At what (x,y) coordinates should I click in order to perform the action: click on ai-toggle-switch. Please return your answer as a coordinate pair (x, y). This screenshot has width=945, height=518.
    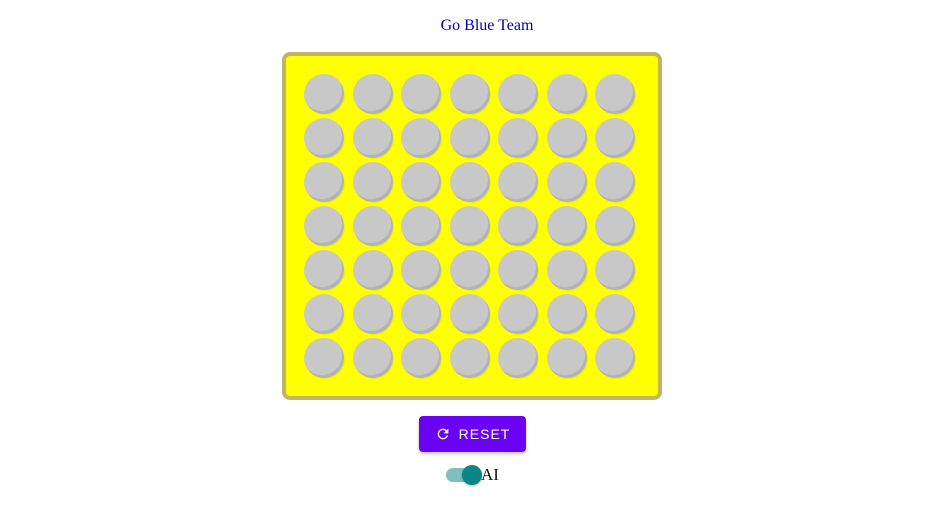
    Looking at the image, I should click on (464, 475).